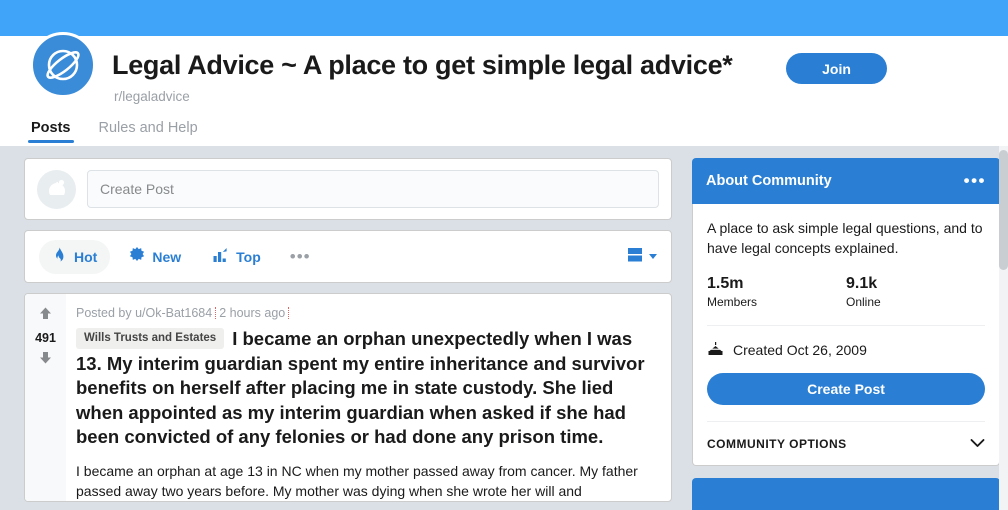 Image resolution: width=1008 pixels, height=510 pixels. What do you see at coordinates (715, 350) in the screenshot?
I see `cake-icon` at bounding box center [715, 350].